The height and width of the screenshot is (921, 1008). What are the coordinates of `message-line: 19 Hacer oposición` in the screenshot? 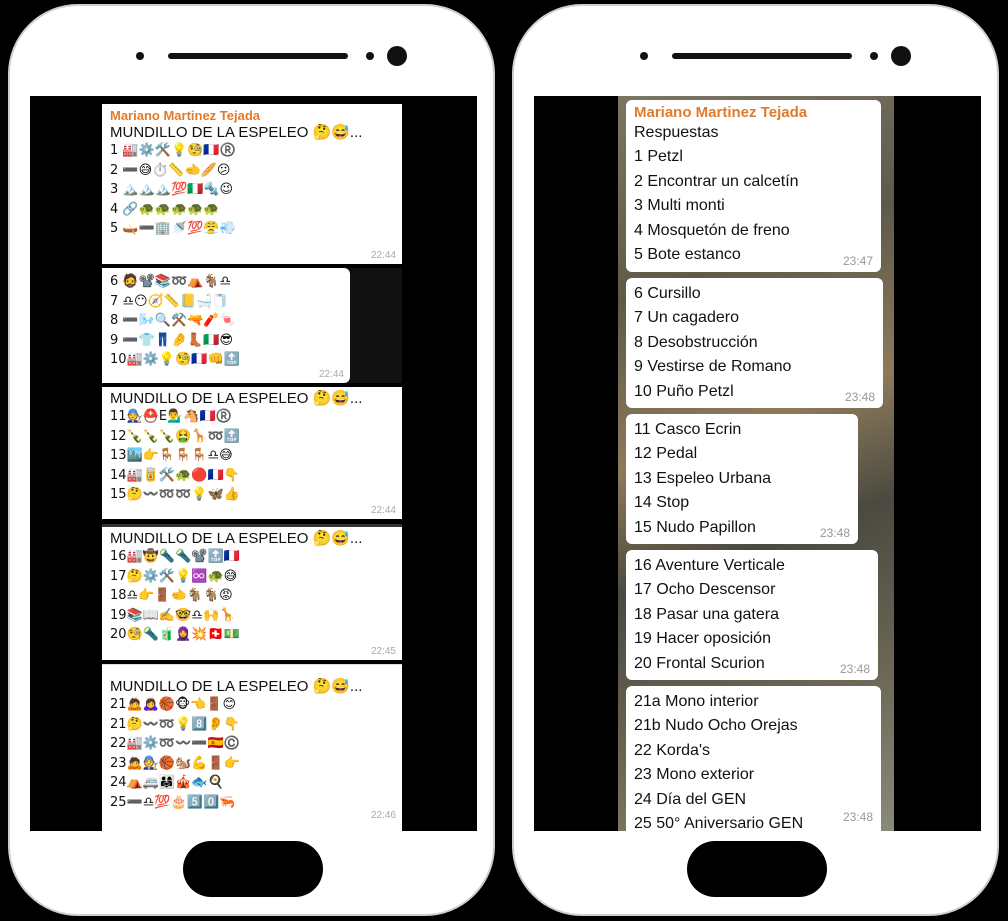 It's located at (702, 639).